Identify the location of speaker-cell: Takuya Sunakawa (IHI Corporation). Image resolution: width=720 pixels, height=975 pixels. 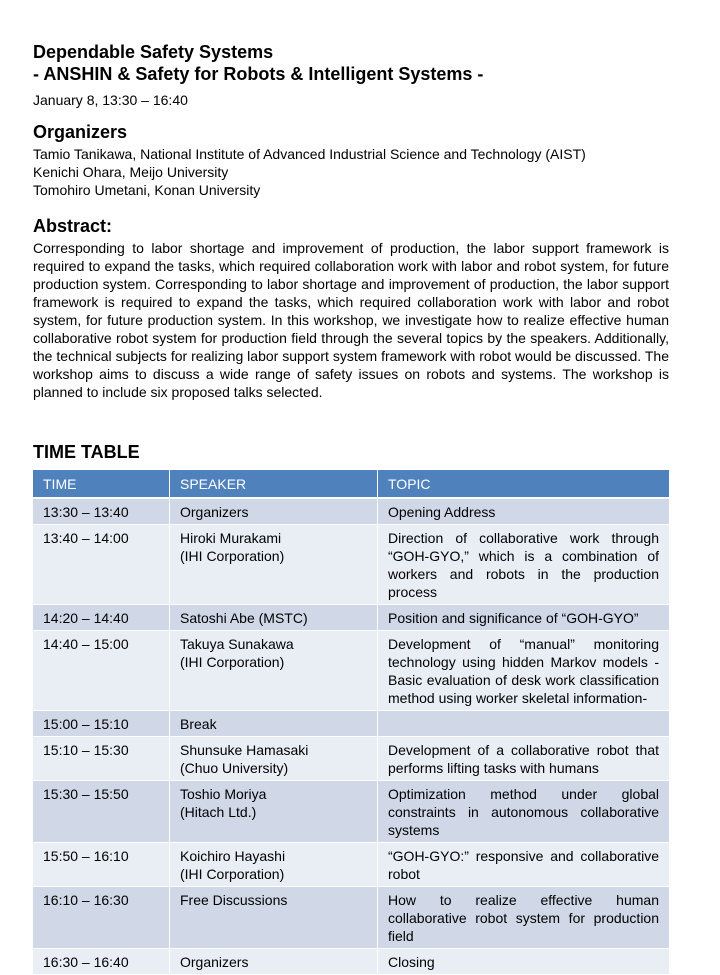
(274, 671).